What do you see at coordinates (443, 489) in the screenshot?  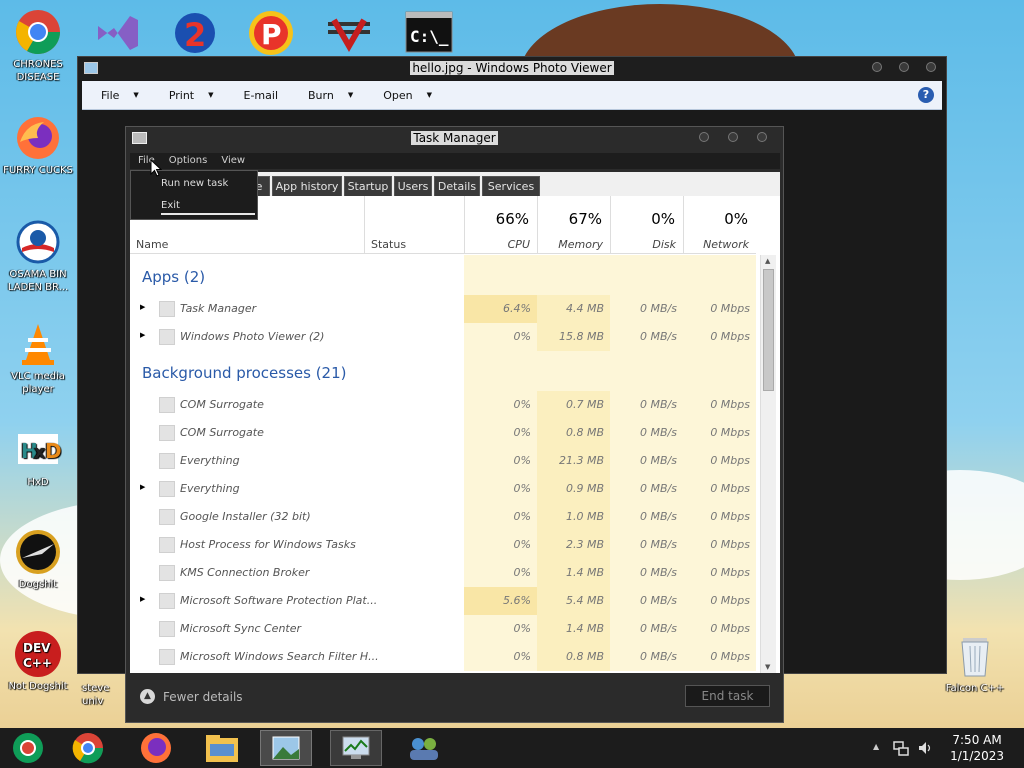 I see `process-row: ▶ Everything 0% 0.9 MB 0 MB/s 0 Mbps` at bounding box center [443, 489].